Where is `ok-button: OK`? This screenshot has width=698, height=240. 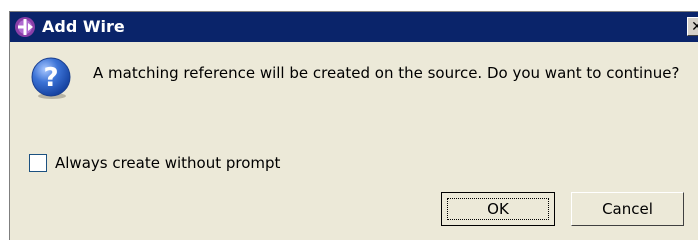 ok-button: OK is located at coordinates (498, 209).